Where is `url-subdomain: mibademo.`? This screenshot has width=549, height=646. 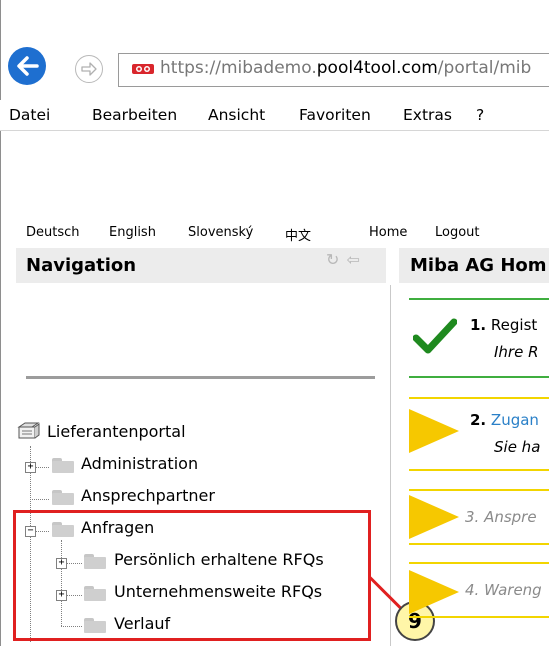
url-subdomain: mibademo. is located at coordinates (268, 68).